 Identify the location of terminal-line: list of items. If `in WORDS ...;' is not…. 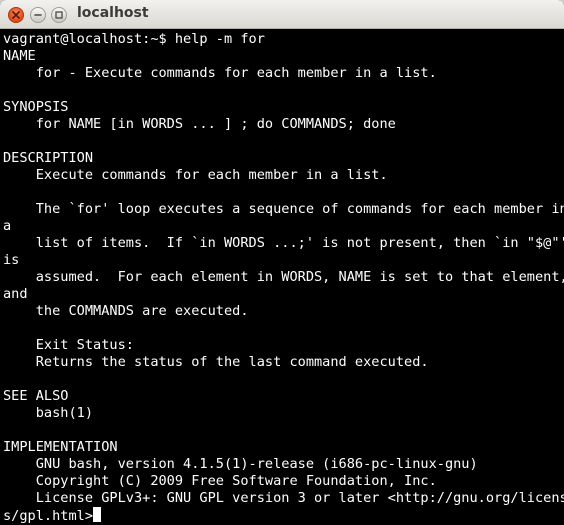
(283, 243).